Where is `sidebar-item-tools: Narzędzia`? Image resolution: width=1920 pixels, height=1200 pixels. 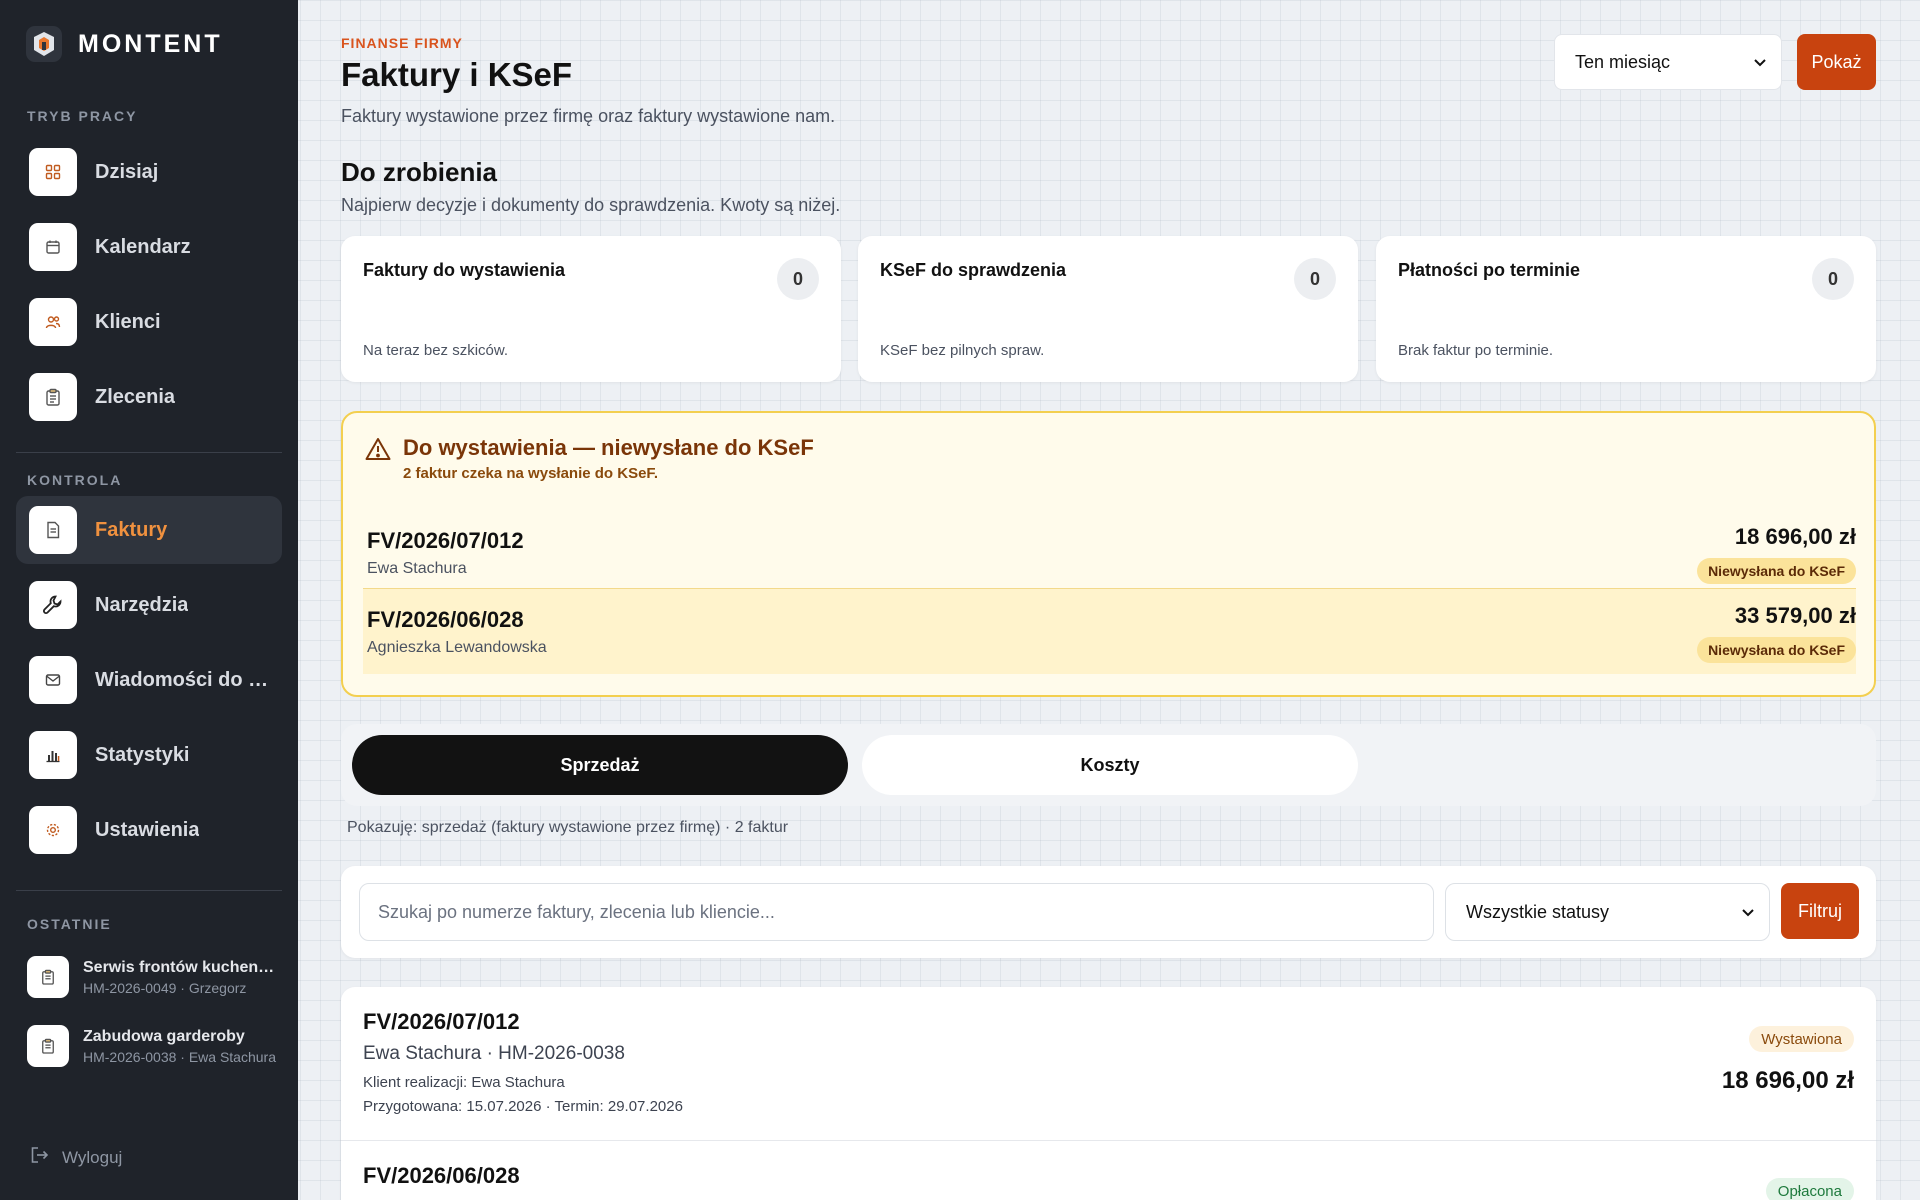 sidebar-item-tools: Narzędzia is located at coordinates (149, 605).